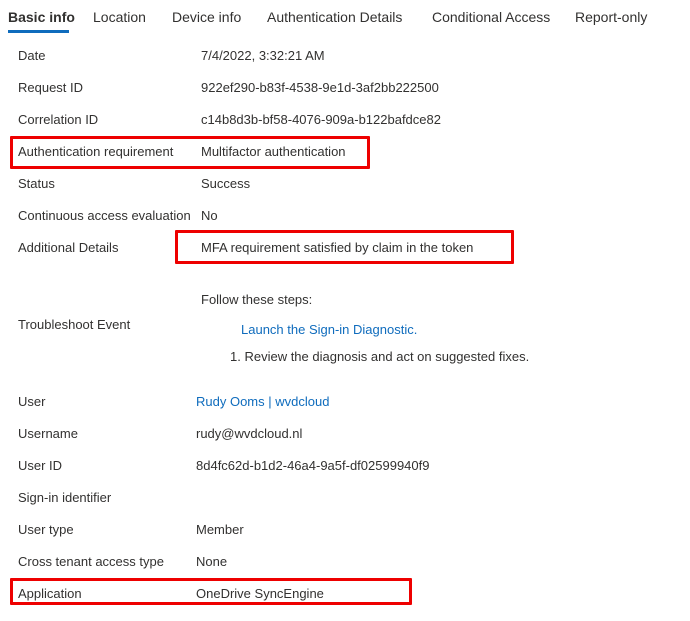 This screenshot has width=690, height=621. Describe the element at coordinates (334, 17) in the screenshot. I see `tab-authentication-details: Authentication Details` at that location.